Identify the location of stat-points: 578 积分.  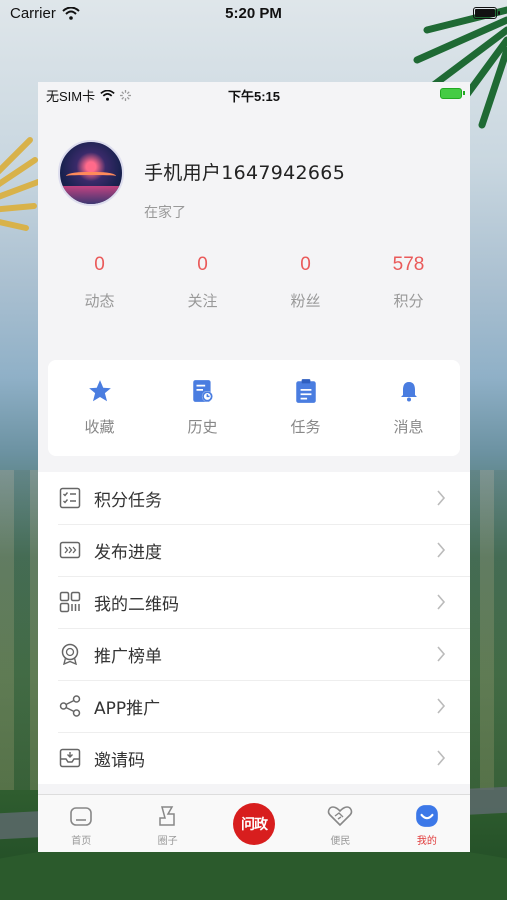
(408, 282).